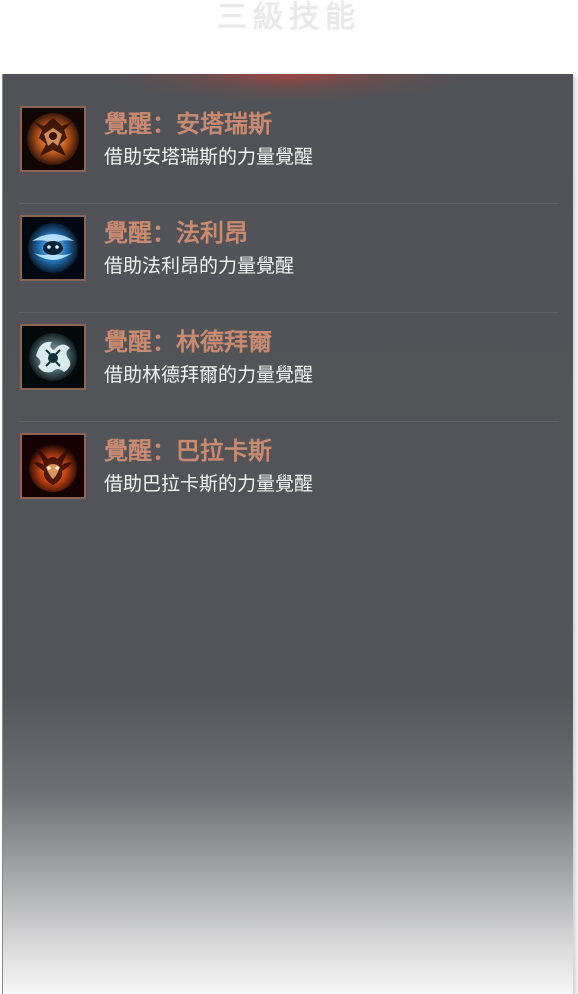  I want to click on skill-description: 借助巴拉卡斯的力量覺醒, so click(209, 484).